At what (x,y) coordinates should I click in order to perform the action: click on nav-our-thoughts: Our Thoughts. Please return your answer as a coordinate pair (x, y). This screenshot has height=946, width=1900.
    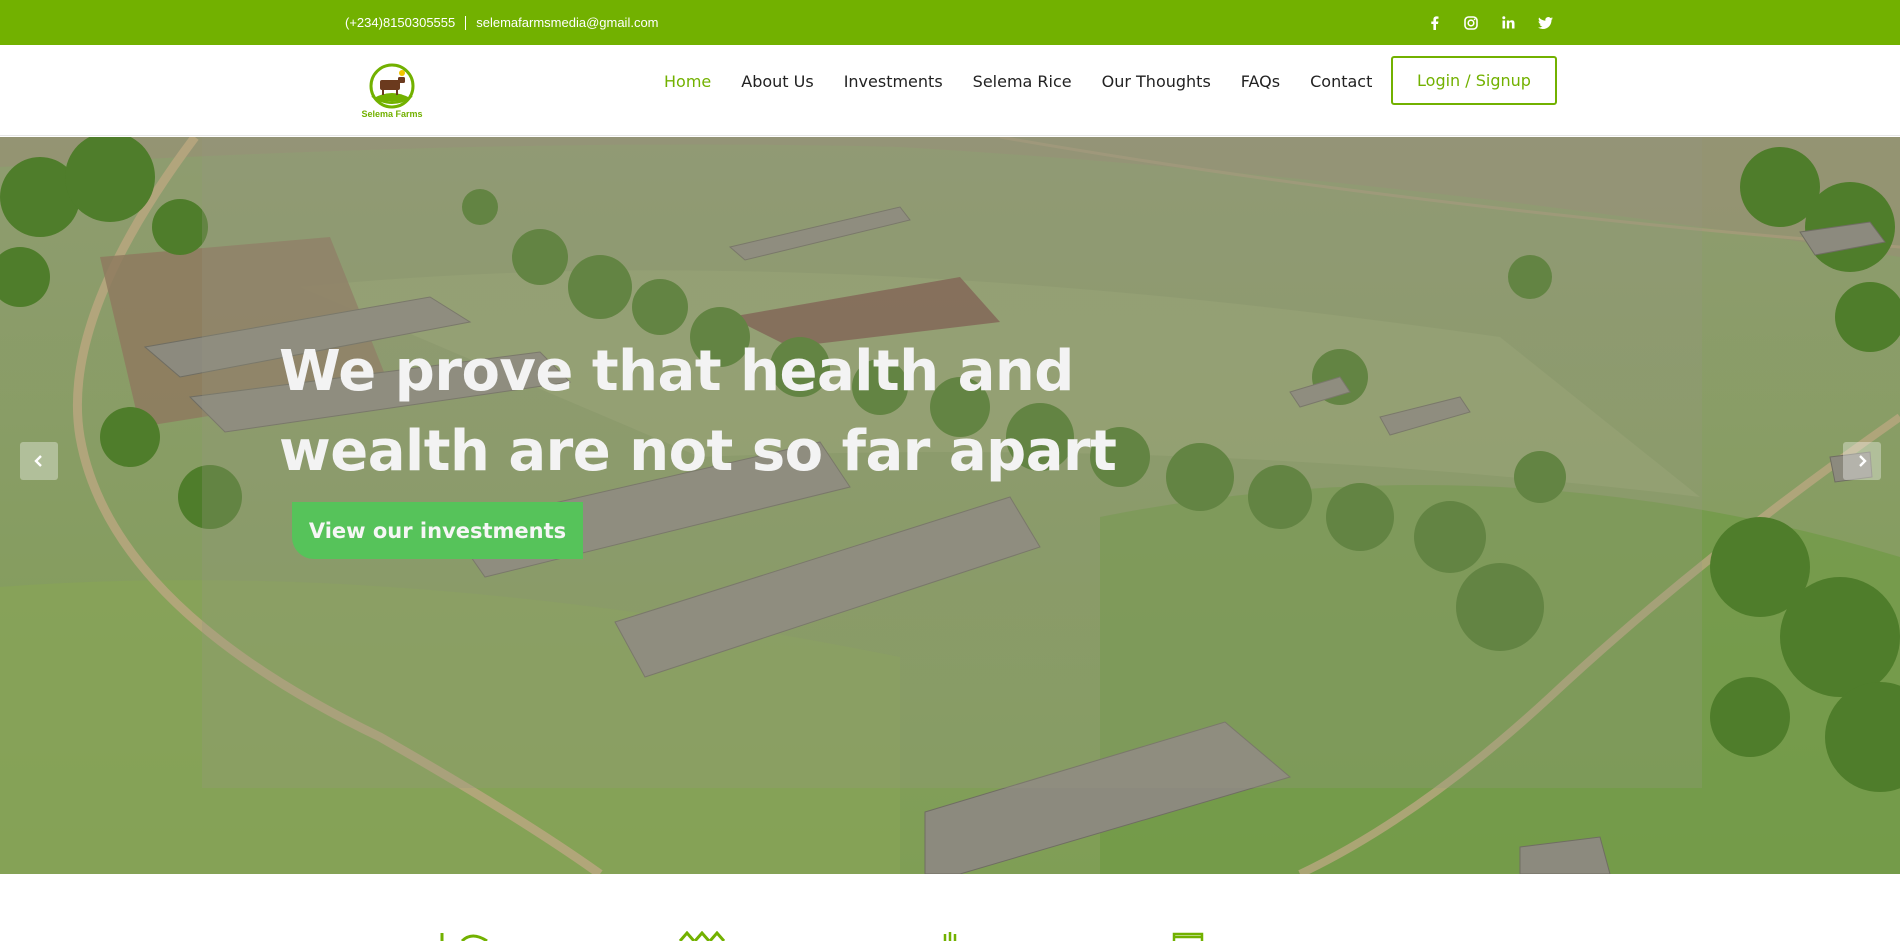
    Looking at the image, I should click on (1156, 81).